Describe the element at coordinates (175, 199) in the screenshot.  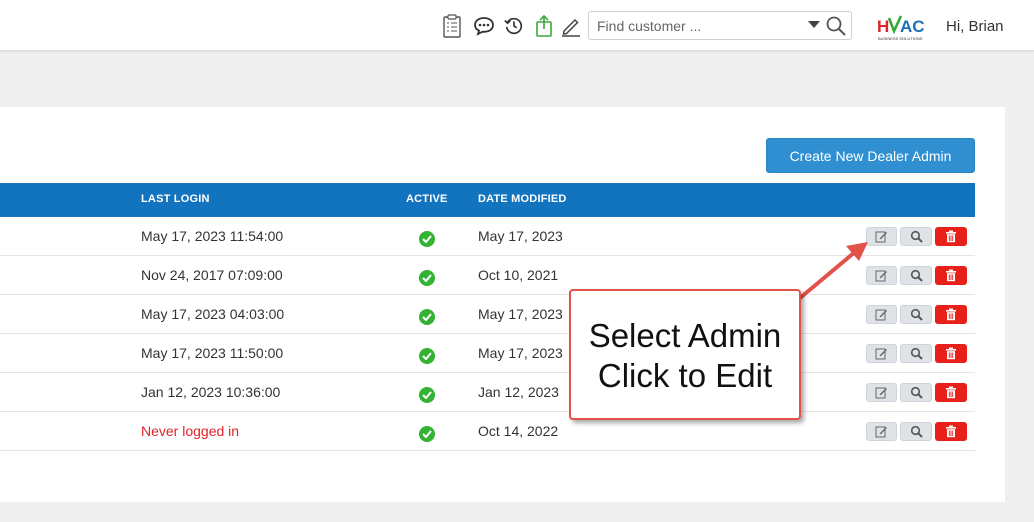
I see `column-header-last-login: LAST LOGIN` at that location.